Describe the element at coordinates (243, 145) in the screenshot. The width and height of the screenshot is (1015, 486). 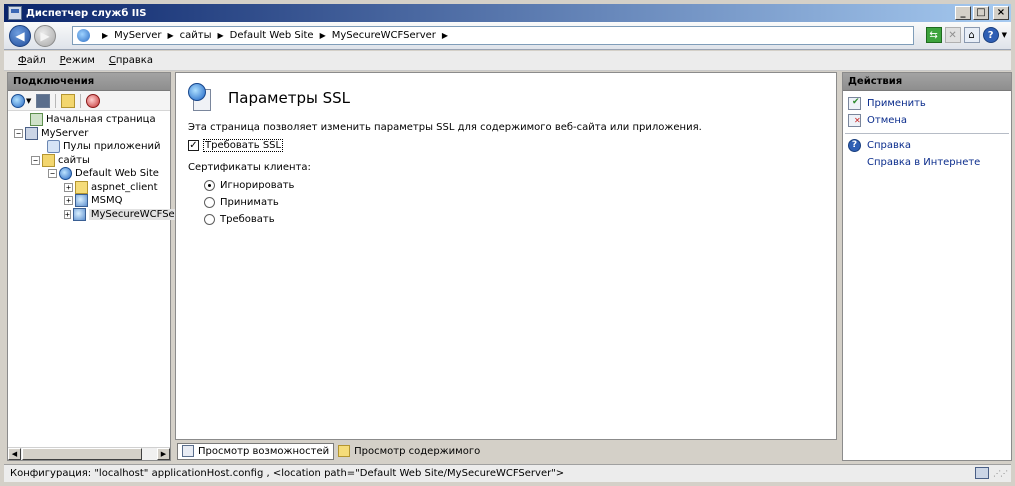
I see `require-ssl-label: Требовать SSL` at that location.